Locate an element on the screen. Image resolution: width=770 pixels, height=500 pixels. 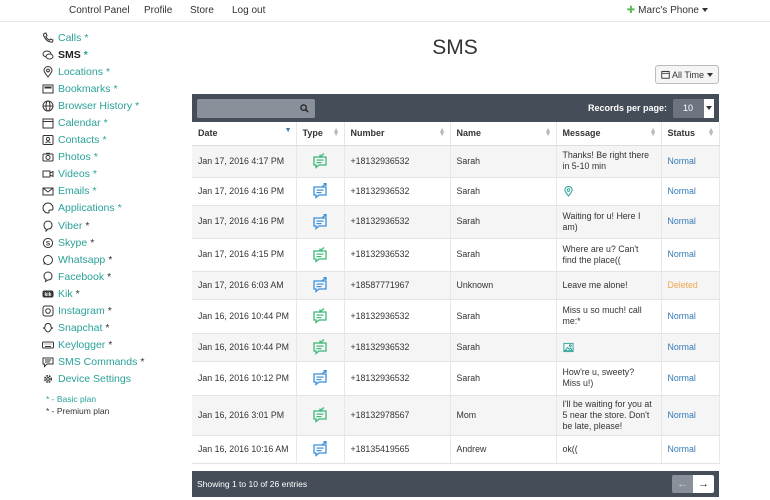
chat-lines-icon is located at coordinates (48, 362).